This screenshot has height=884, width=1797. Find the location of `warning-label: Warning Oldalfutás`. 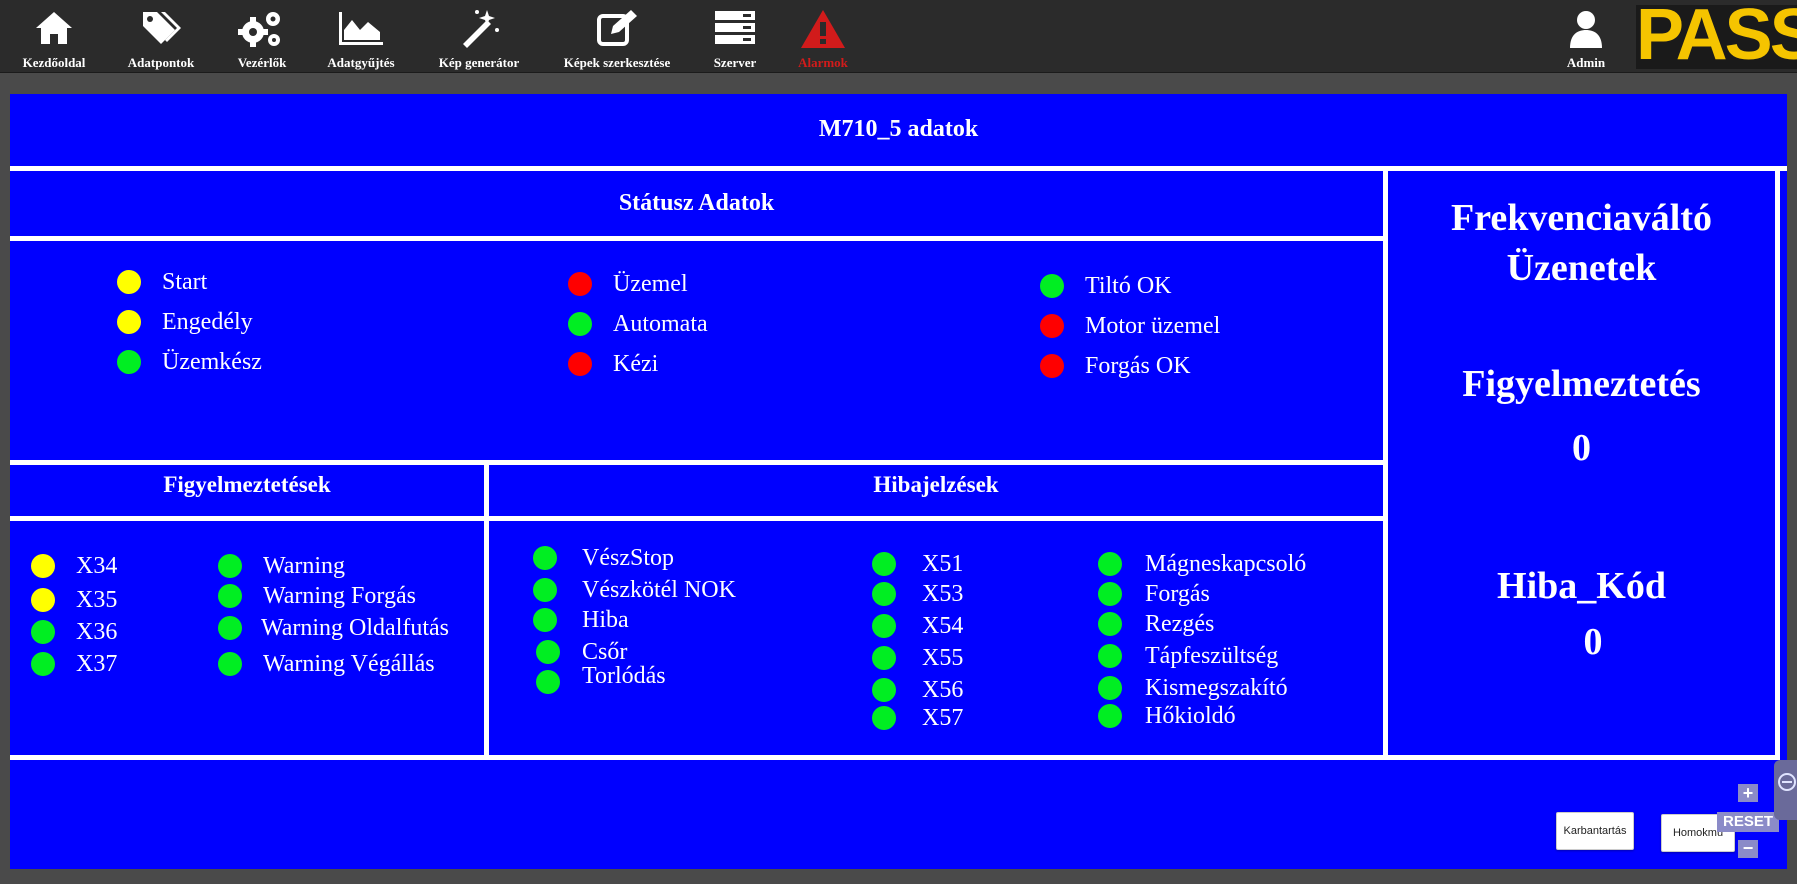

warning-label: Warning Oldalfutás is located at coordinates (355, 628).